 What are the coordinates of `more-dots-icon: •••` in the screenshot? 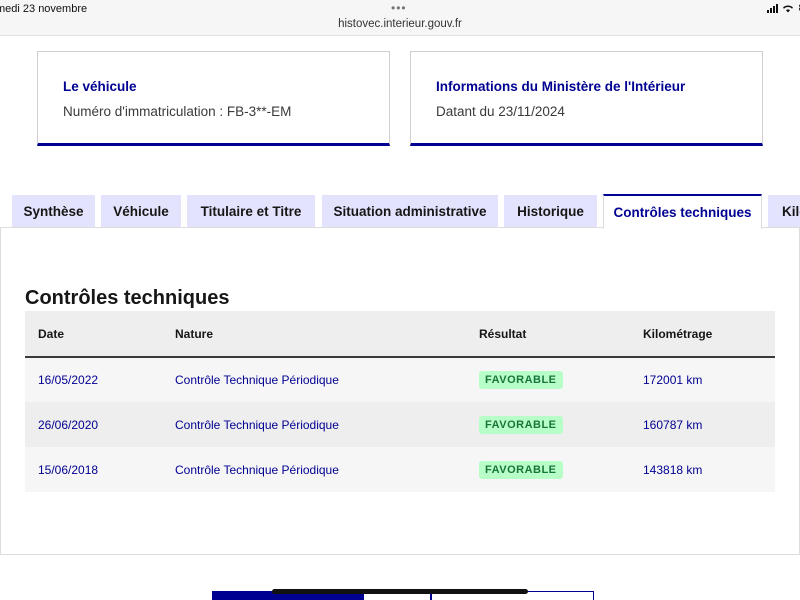 It's located at (399, 8).